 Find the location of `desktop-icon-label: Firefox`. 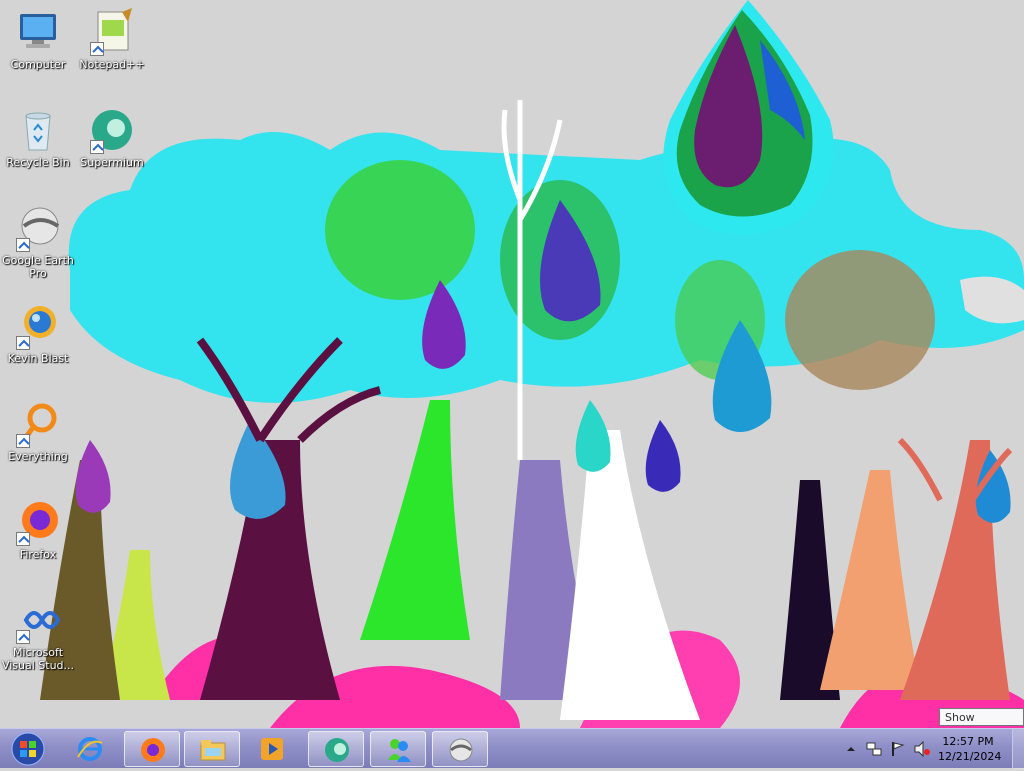

desktop-icon-label: Firefox is located at coordinates (38, 554).